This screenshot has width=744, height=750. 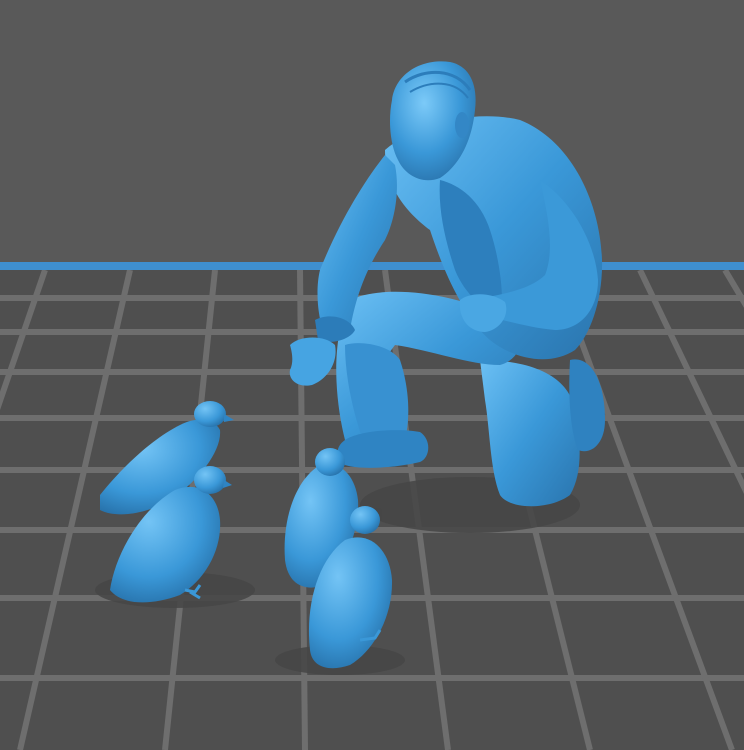 I want to click on horizon-line, so click(x=372, y=266).